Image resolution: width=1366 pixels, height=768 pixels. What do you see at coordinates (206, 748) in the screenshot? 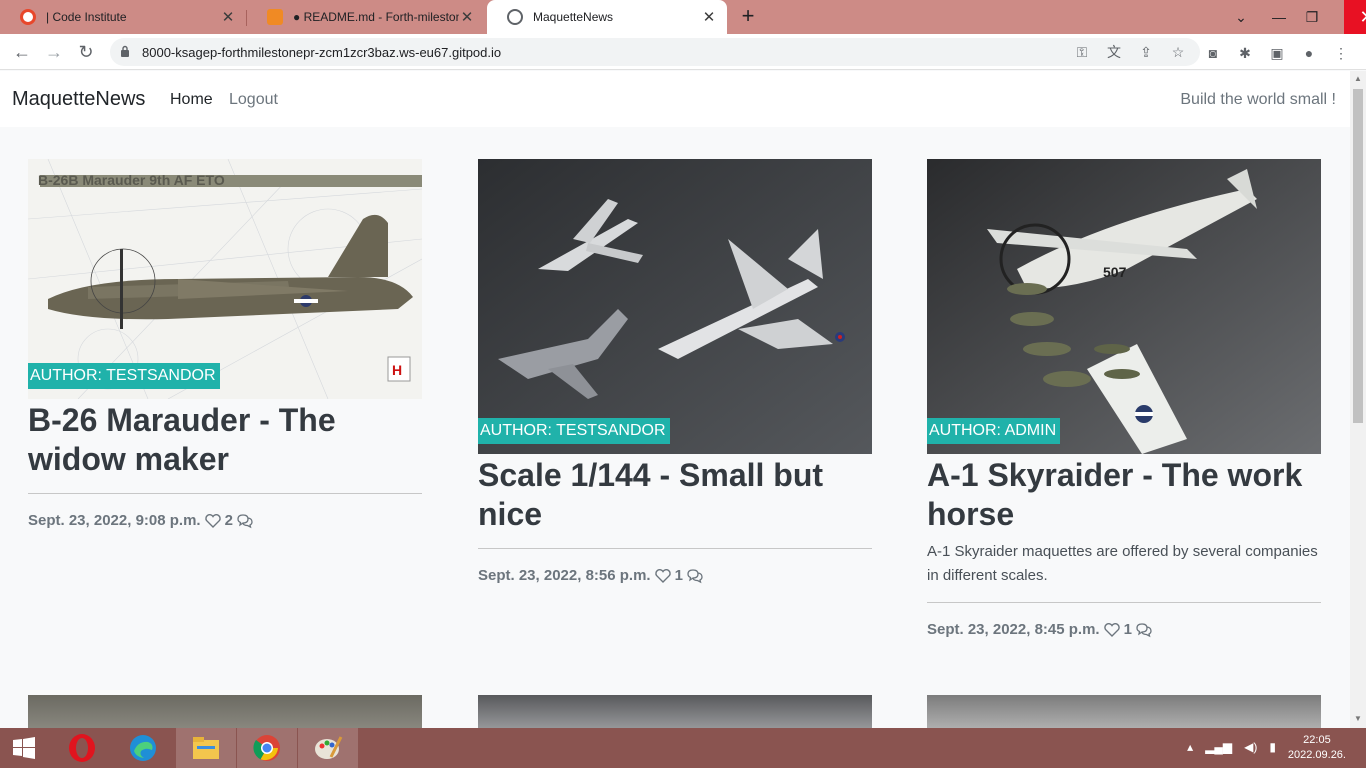
I see `file-explorer-taskbar-icon` at bounding box center [206, 748].